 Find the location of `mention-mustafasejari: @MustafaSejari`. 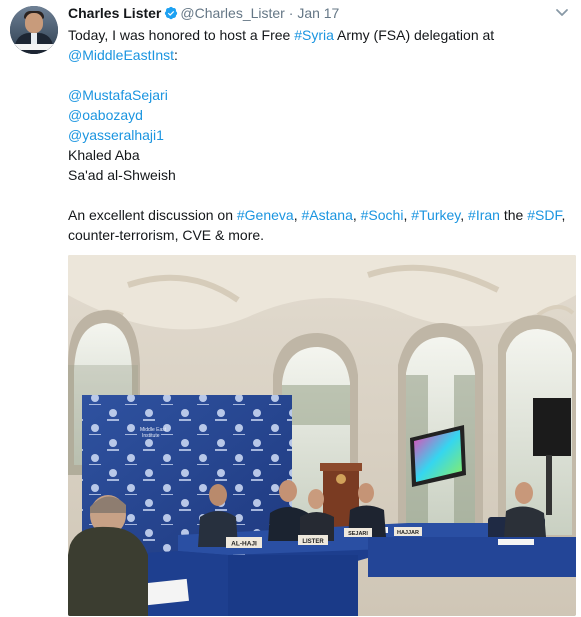

mention-mustafasejari: @MustafaSejari is located at coordinates (318, 95).